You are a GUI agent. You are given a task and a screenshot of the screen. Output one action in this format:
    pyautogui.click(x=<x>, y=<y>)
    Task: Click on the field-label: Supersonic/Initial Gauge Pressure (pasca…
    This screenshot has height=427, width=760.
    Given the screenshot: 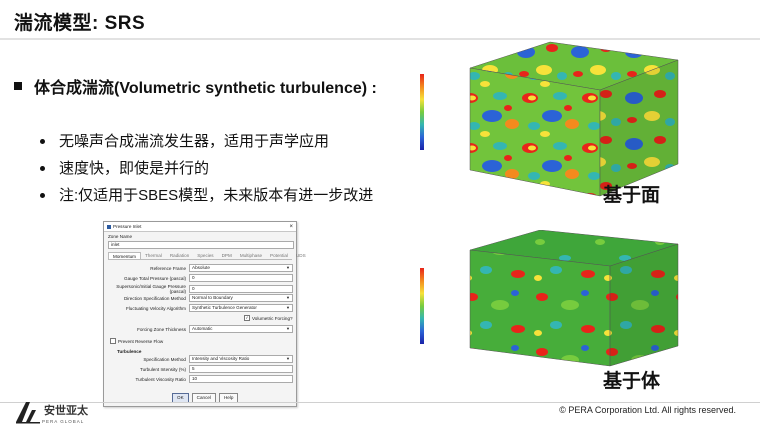 What is the action you would take?
    pyautogui.click(x=151, y=289)
    